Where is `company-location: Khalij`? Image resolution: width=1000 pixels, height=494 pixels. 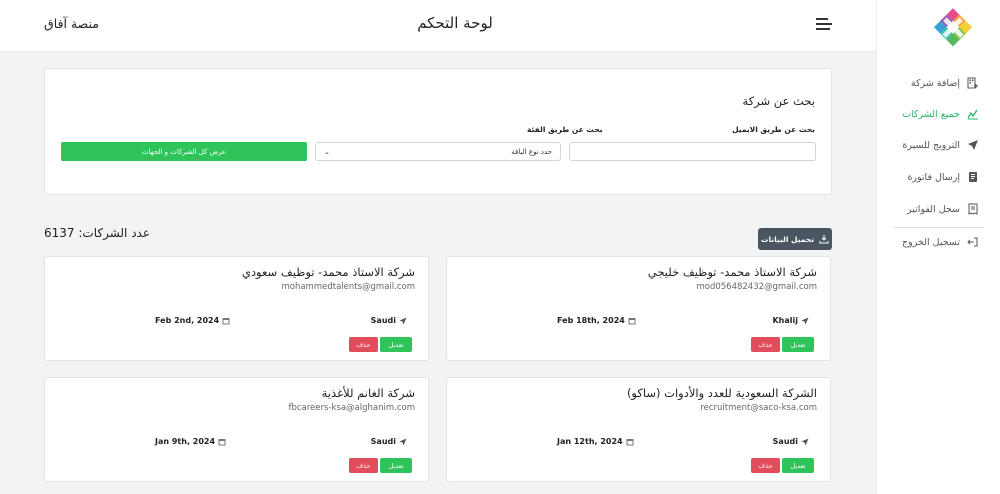
company-location: Khalij is located at coordinates (790, 320).